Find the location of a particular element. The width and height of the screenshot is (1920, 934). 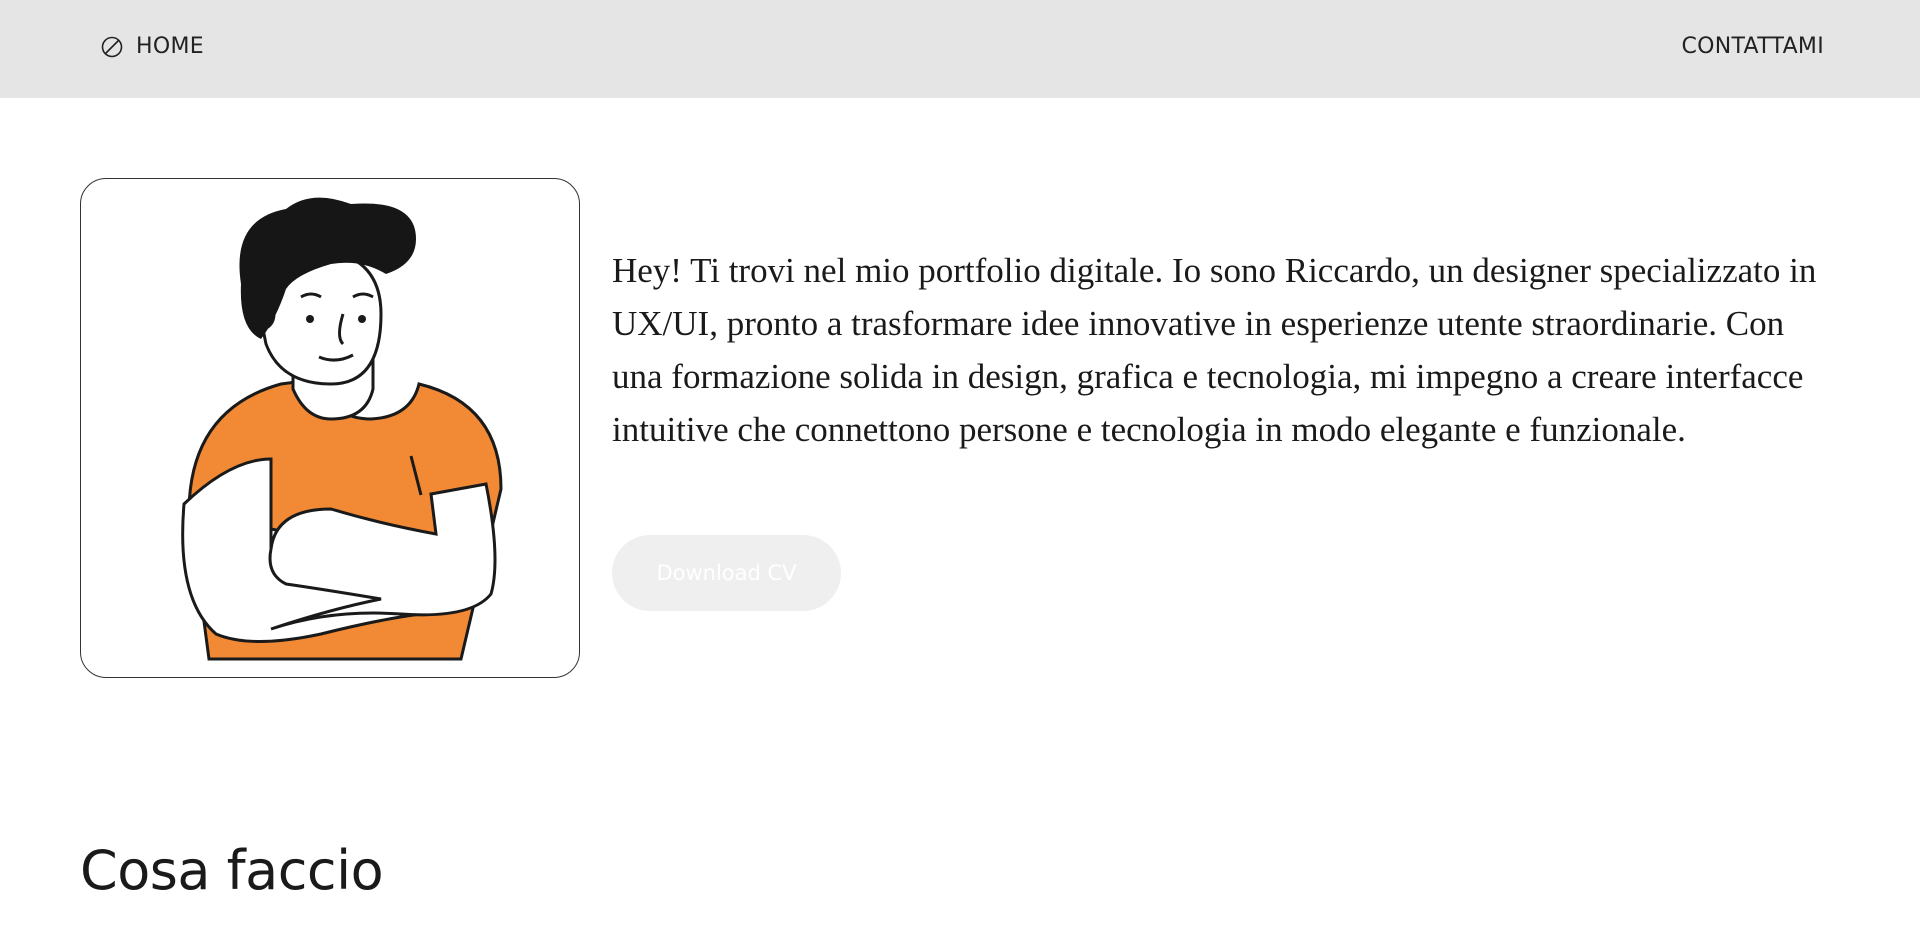

home-link: HOME is located at coordinates (152, 46).